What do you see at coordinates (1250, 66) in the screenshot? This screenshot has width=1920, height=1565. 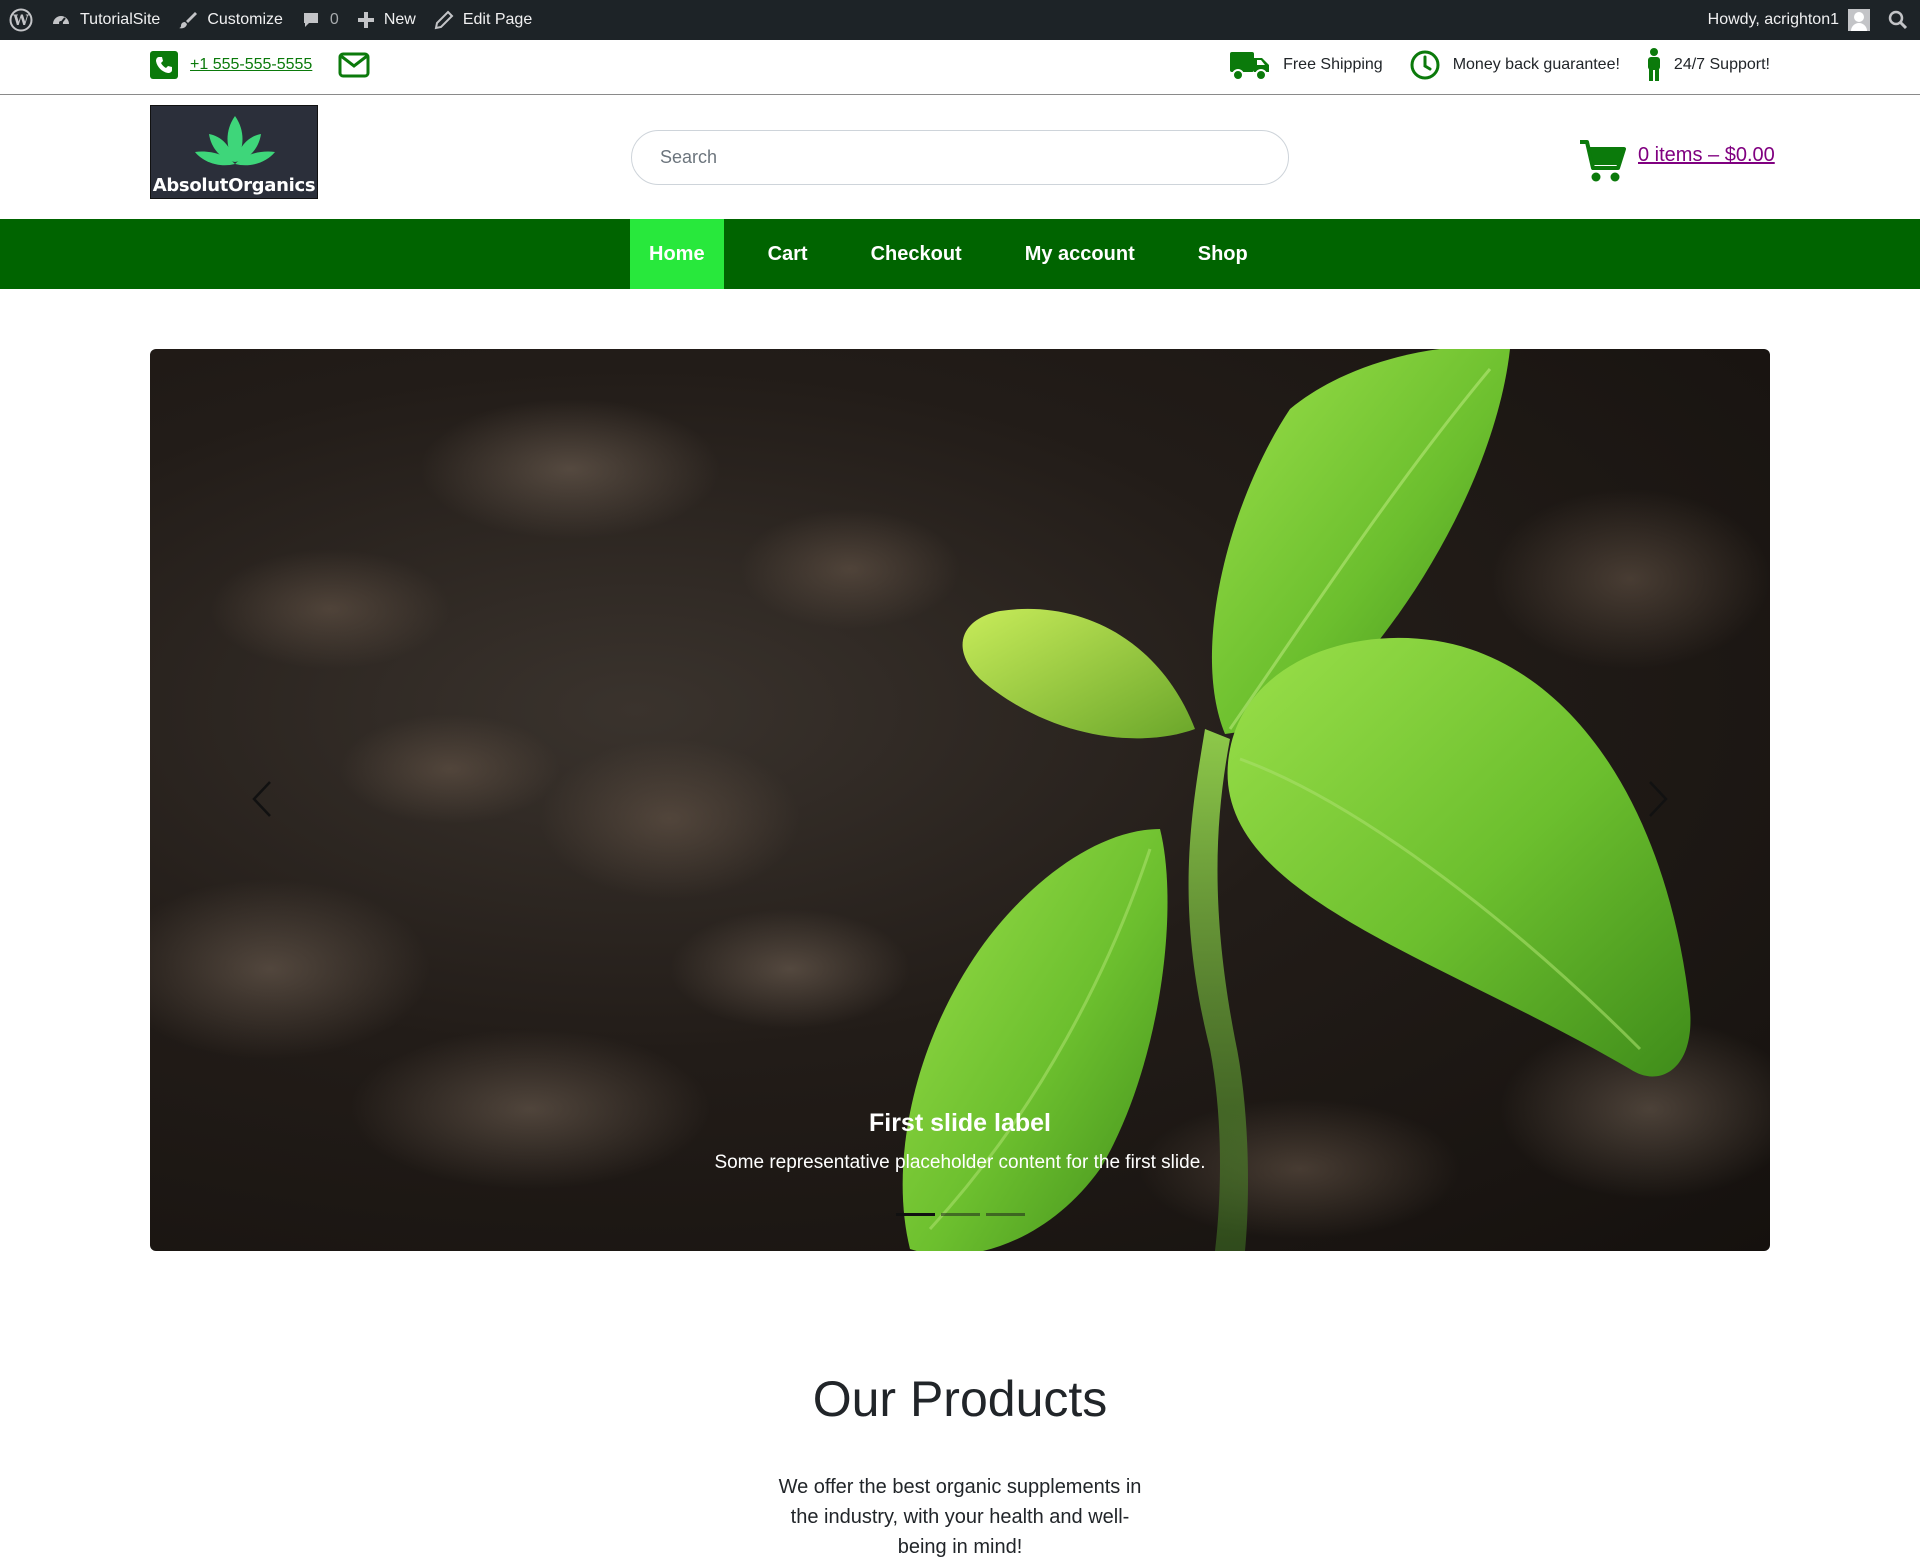 I see `truck-icon` at bounding box center [1250, 66].